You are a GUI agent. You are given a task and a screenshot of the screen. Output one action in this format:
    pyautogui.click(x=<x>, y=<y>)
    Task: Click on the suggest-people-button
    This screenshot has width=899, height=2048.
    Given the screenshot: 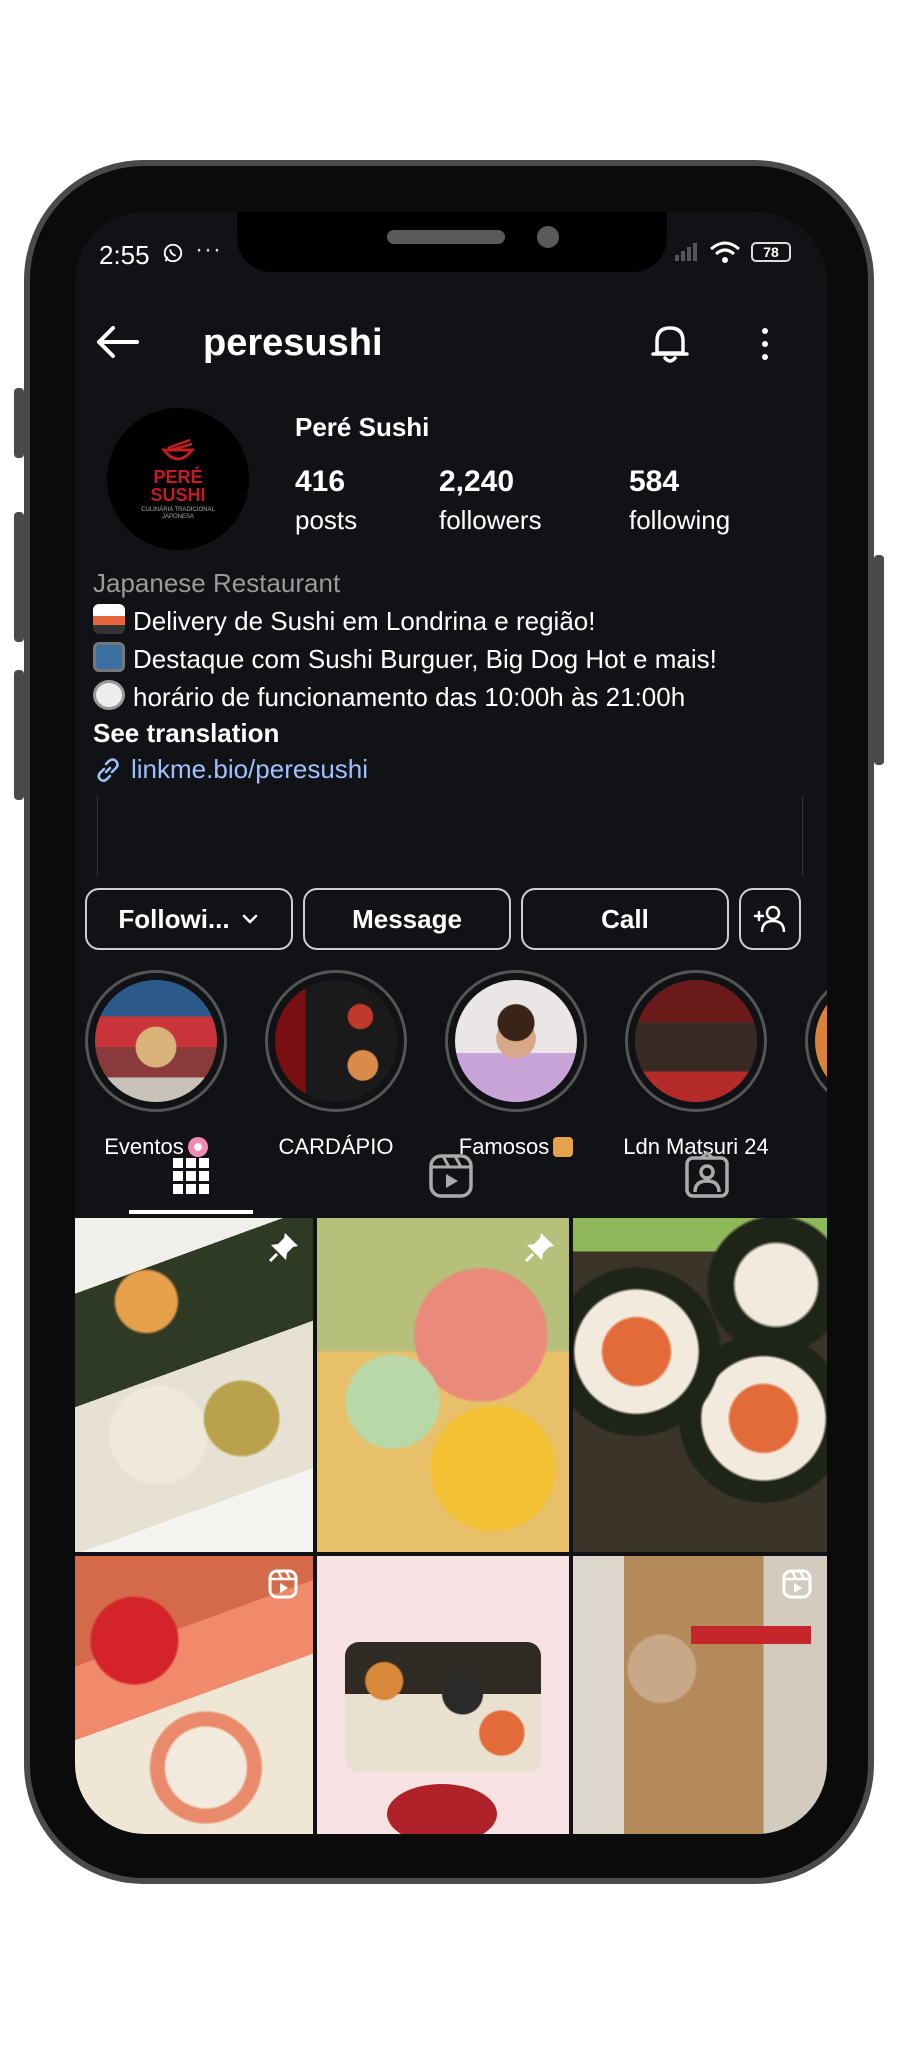 What is the action you would take?
    pyautogui.click(x=770, y=919)
    